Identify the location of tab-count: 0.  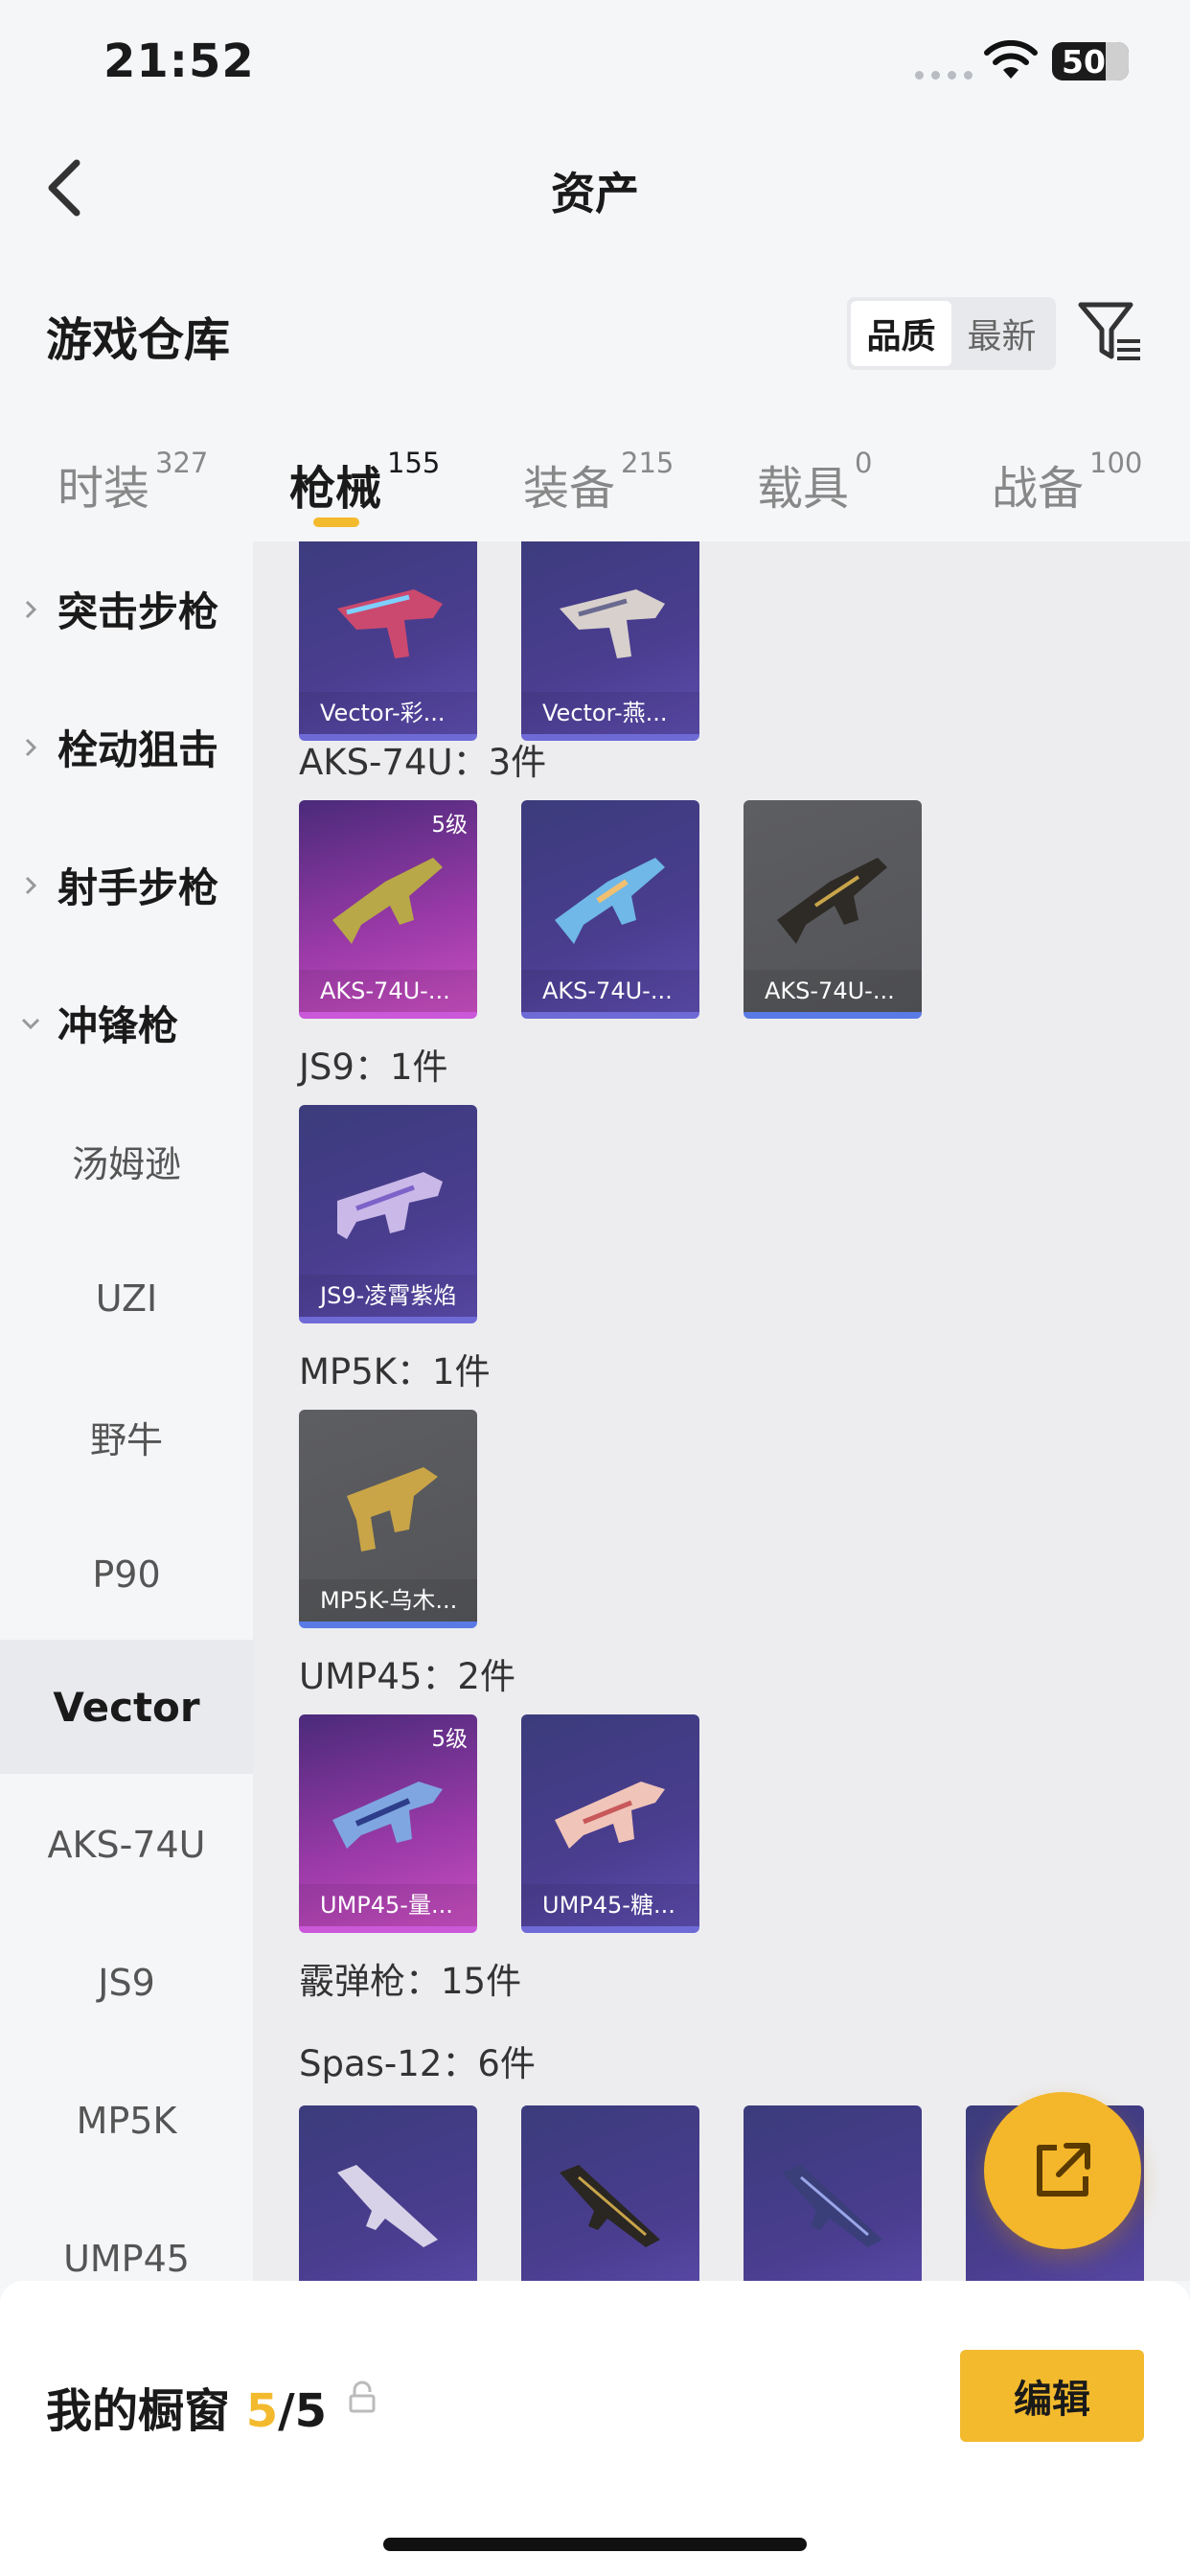
(864, 463).